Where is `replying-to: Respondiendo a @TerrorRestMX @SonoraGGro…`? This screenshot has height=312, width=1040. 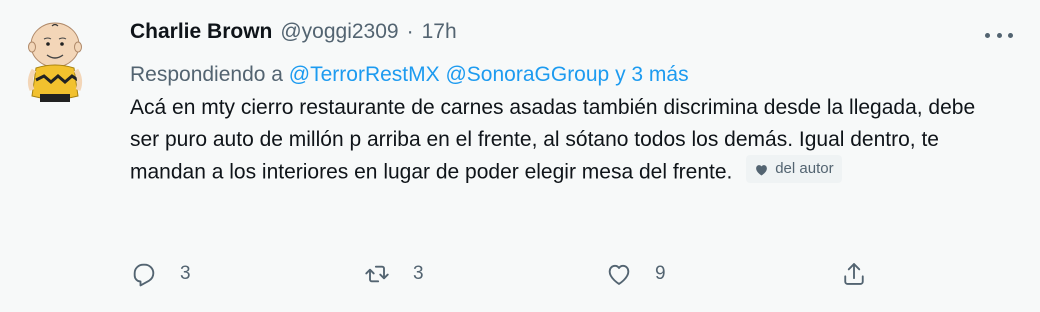
replying-to: Respondiendo a @TerrorRestMX @SonoraGGro… is located at coordinates (570, 75).